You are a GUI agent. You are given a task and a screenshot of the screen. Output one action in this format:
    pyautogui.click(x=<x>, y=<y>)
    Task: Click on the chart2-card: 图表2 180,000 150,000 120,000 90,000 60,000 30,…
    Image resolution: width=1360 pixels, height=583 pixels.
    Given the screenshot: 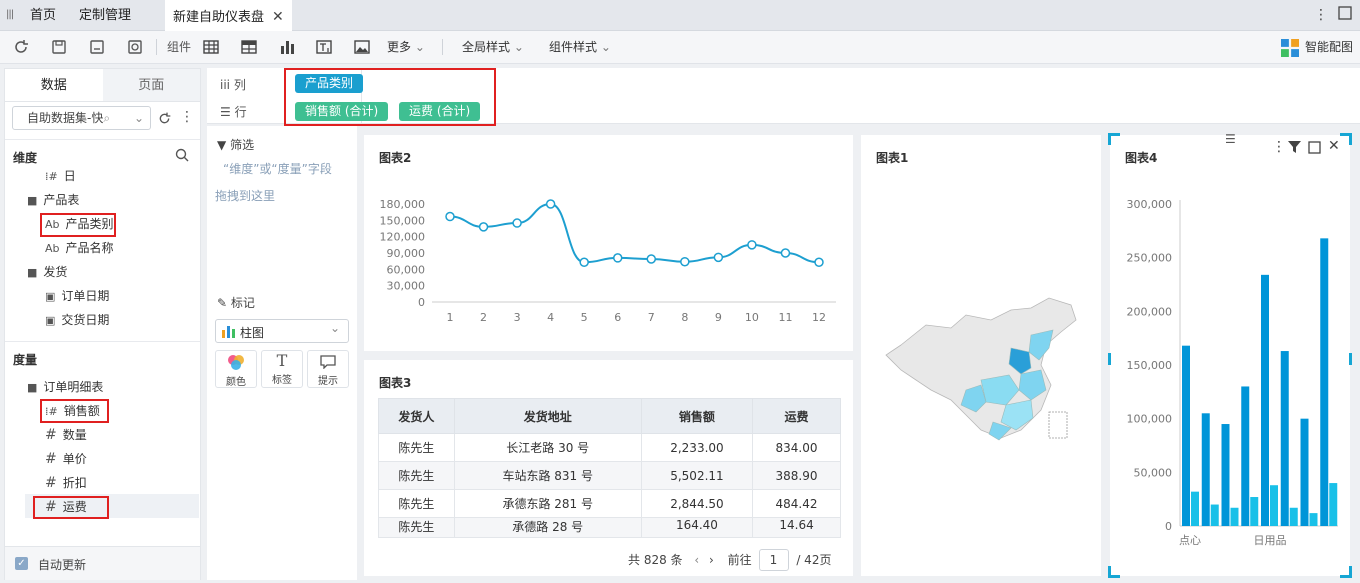 What is the action you would take?
    pyautogui.click(x=608, y=243)
    